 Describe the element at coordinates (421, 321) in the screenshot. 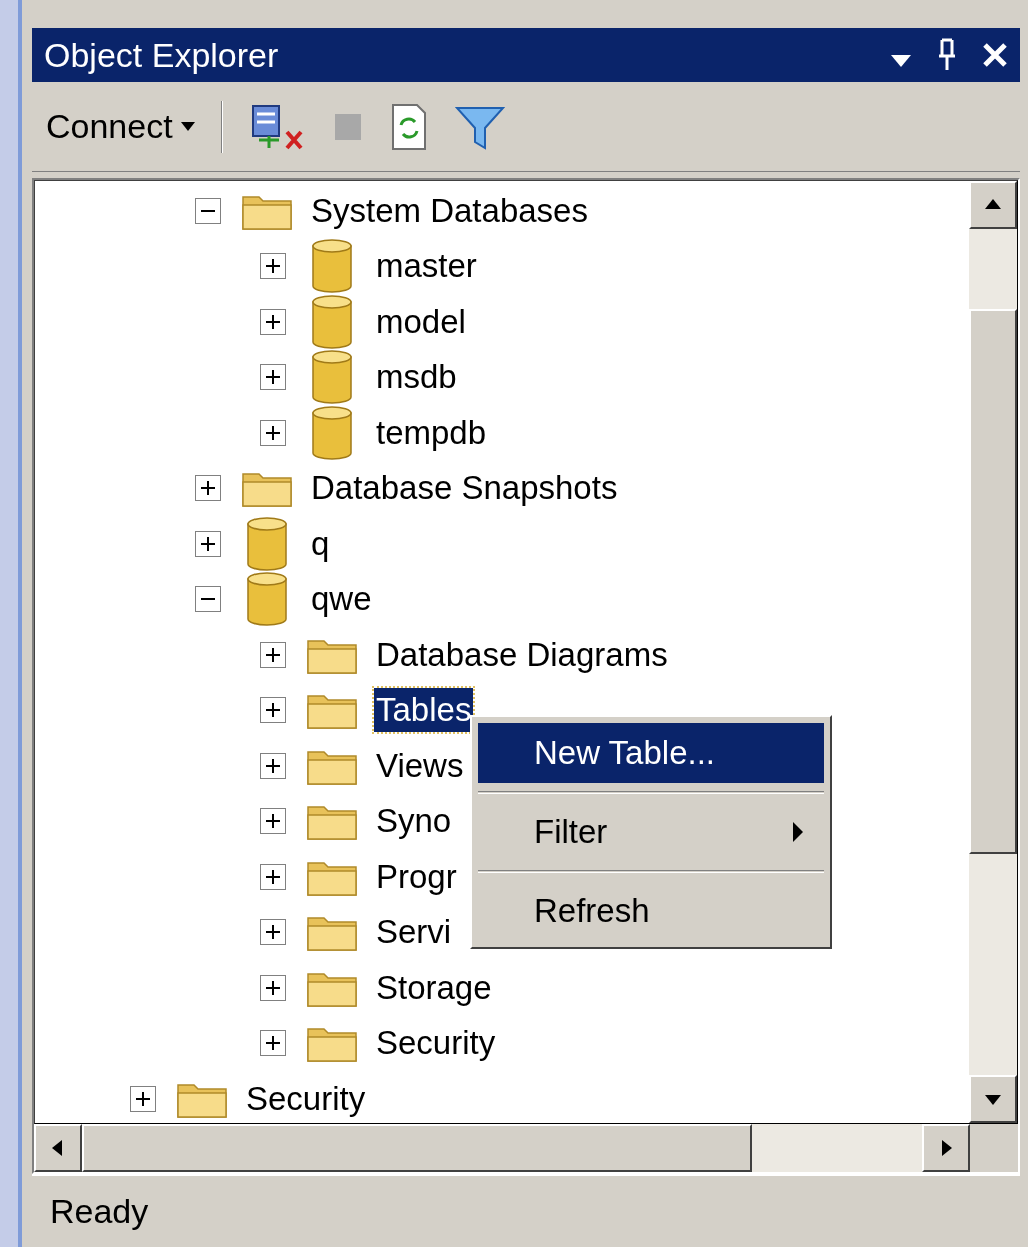

I see `tree-node-label: model` at that location.